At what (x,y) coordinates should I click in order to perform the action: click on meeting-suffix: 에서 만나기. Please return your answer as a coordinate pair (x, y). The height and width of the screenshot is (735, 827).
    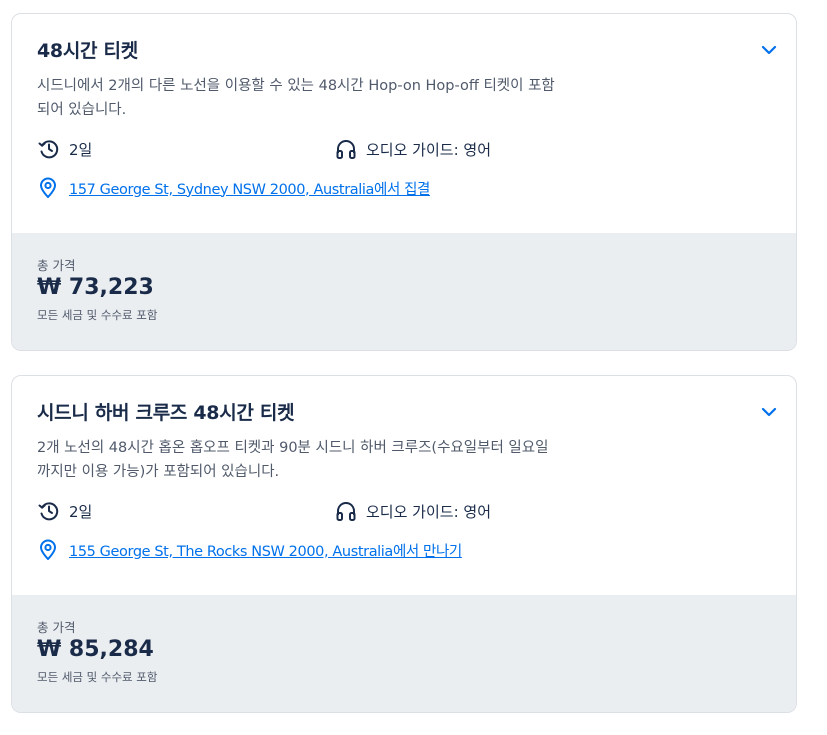
    Looking at the image, I should click on (427, 551).